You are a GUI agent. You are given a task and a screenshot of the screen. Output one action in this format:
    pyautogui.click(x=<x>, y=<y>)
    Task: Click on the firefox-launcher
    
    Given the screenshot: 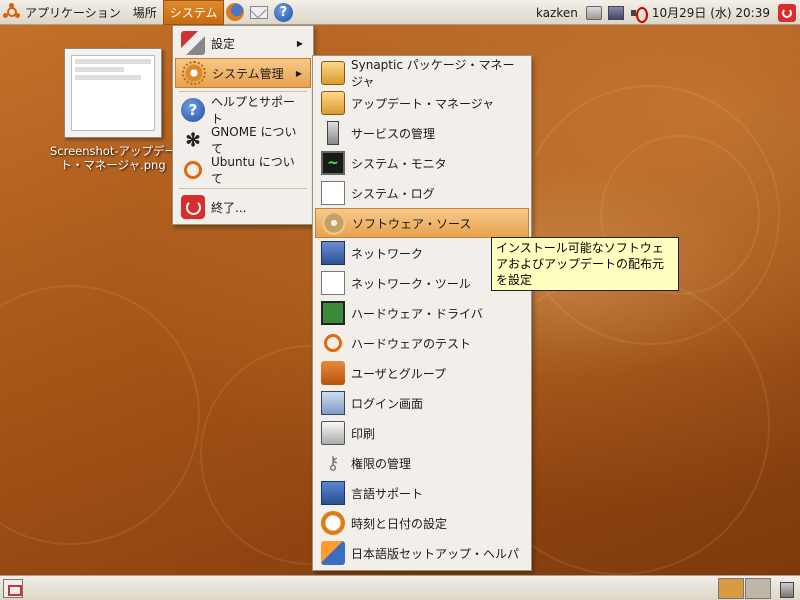 What is the action you would take?
    pyautogui.click(x=235, y=12)
    